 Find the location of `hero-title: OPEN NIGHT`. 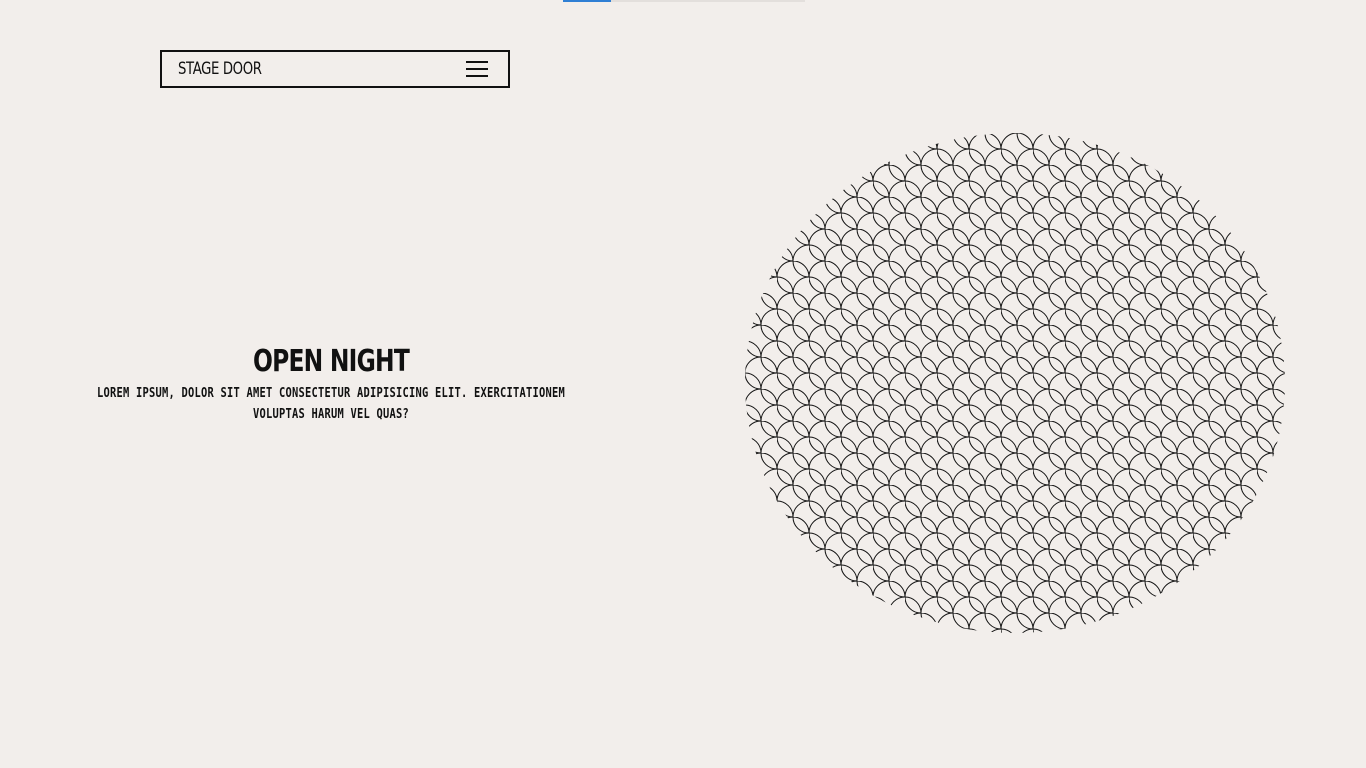

hero-title: OPEN NIGHT is located at coordinates (331, 361).